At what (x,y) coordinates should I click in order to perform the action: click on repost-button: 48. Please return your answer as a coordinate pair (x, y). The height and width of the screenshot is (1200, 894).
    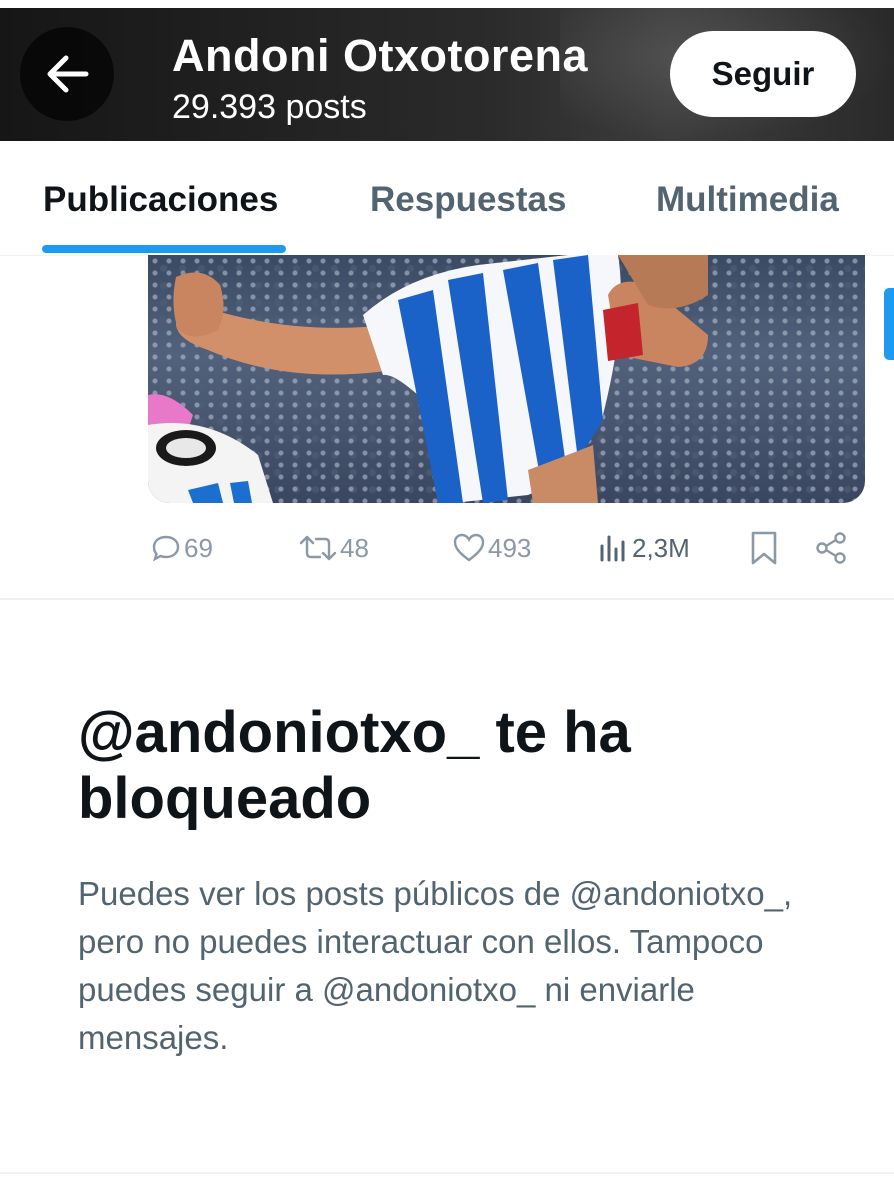
    Looking at the image, I should click on (333, 548).